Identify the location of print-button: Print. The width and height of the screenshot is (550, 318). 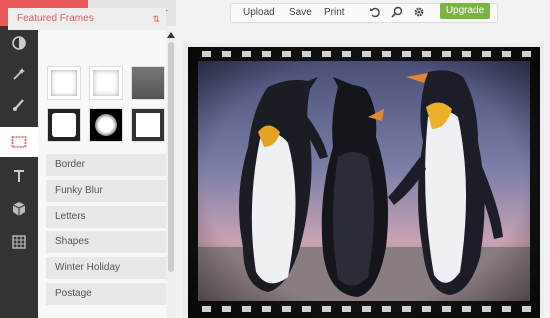
(334, 13).